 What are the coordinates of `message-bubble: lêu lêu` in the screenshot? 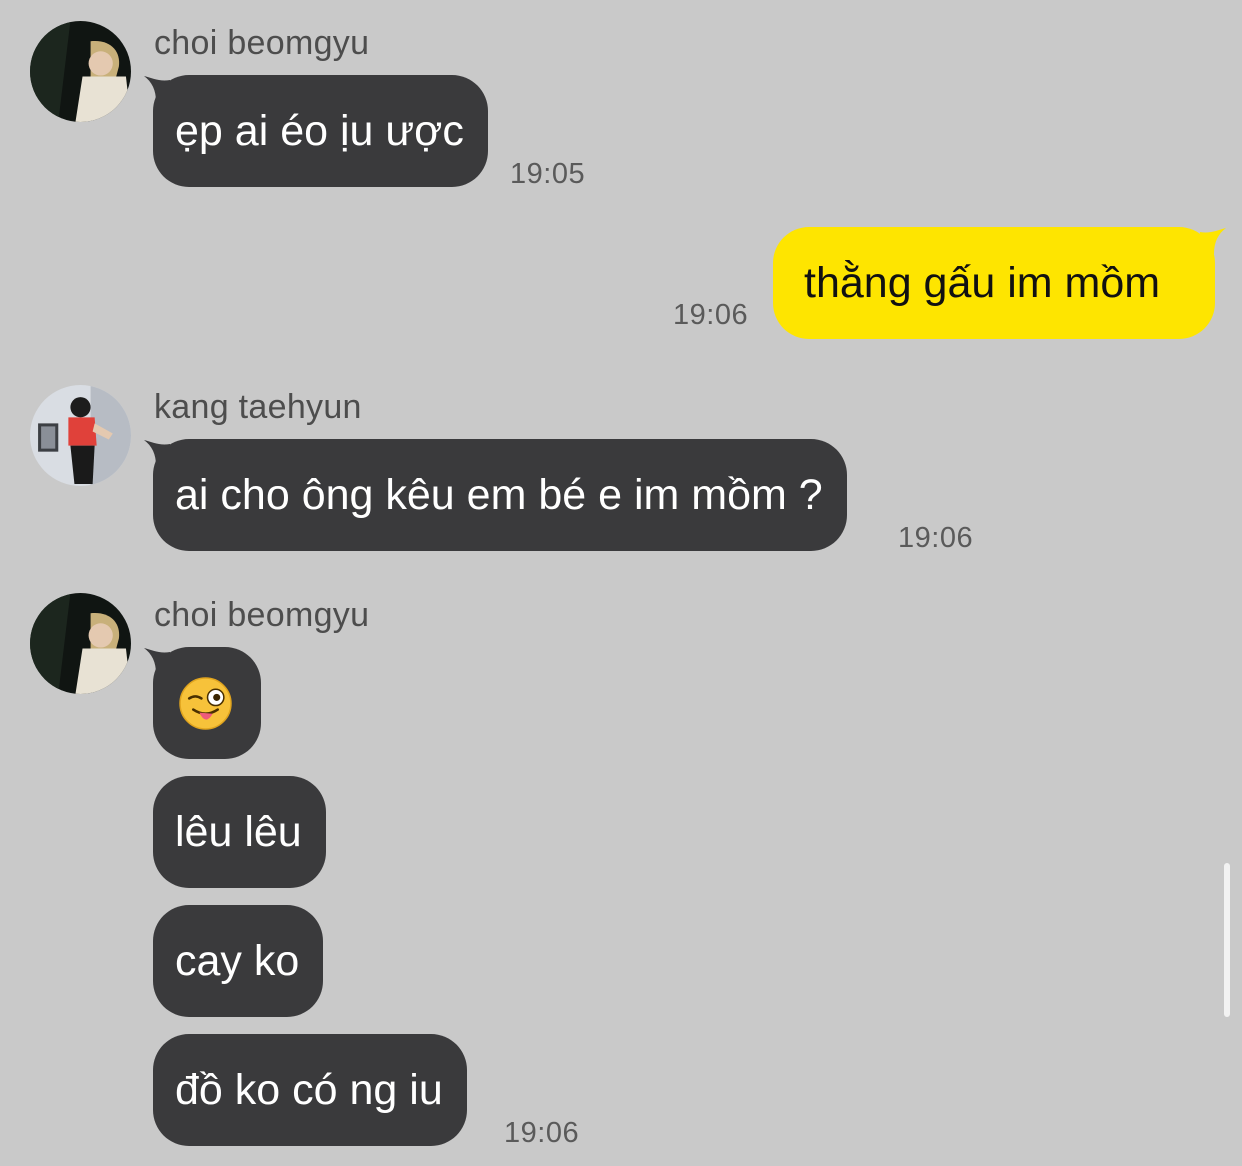 It's located at (239, 832).